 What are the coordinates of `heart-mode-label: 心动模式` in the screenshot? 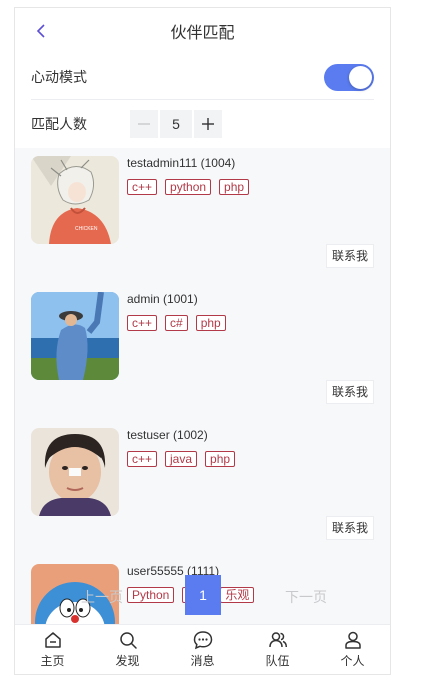 It's located at (59, 77).